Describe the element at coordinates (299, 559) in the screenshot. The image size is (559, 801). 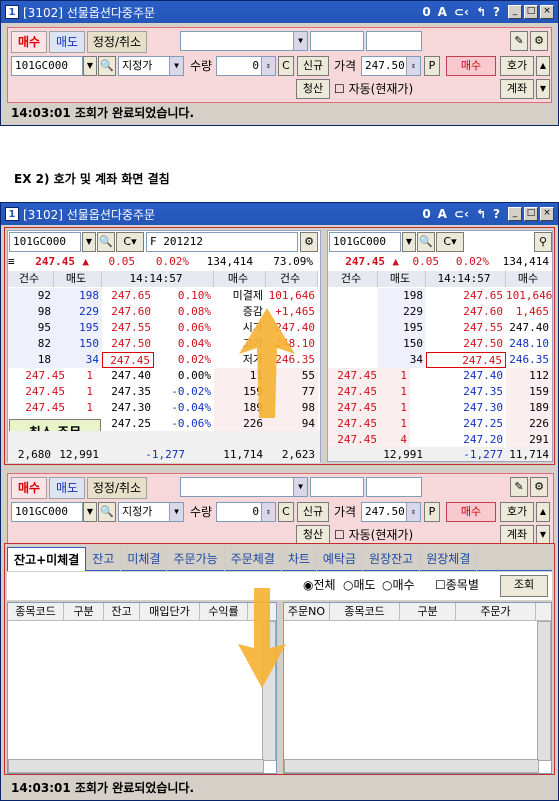
I see `tab-6: 차트` at that location.